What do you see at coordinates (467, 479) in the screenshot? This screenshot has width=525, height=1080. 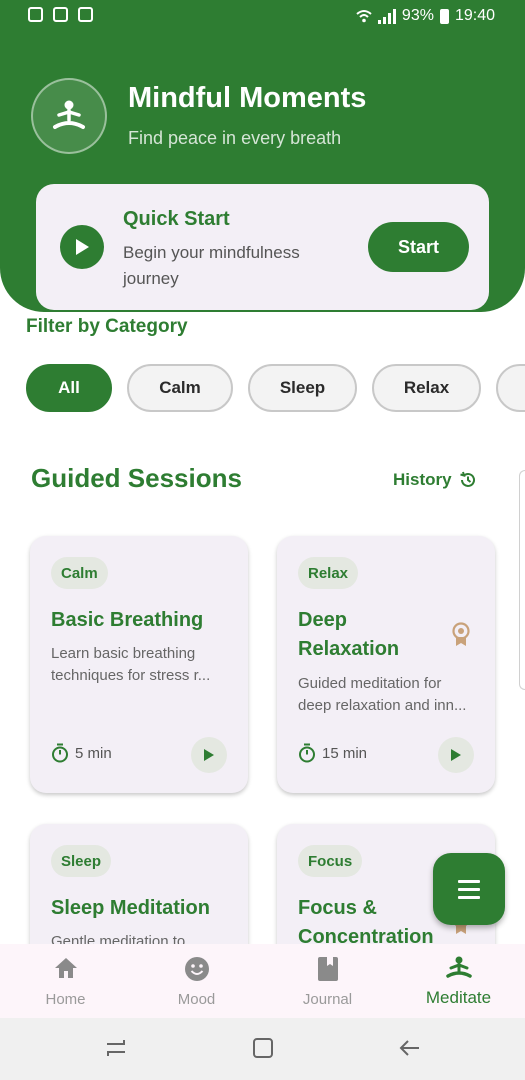 I see `history-icon` at bounding box center [467, 479].